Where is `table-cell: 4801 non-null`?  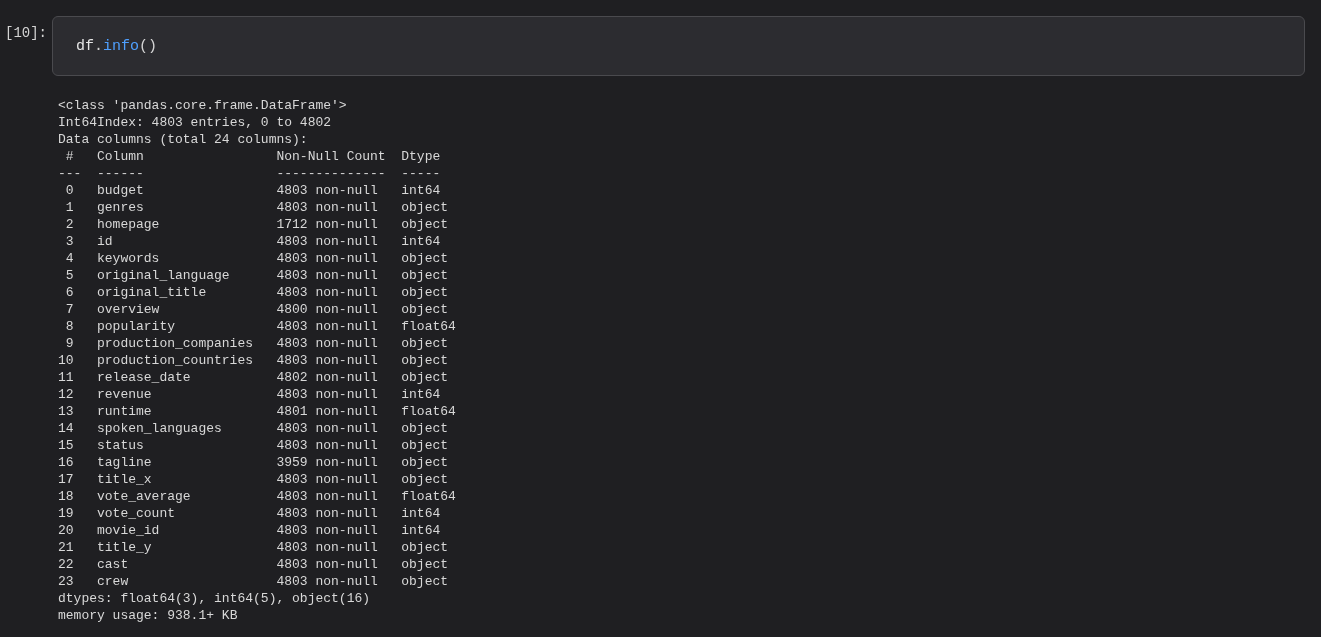 table-cell: 4801 non-null is located at coordinates (327, 411).